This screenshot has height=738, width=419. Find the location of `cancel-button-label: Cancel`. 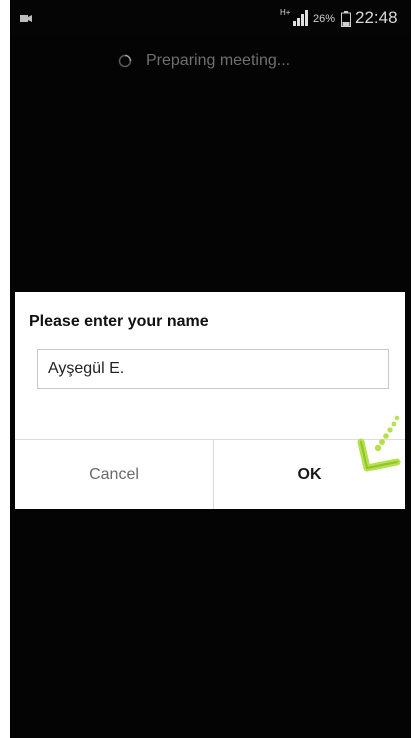

cancel-button-label: Cancel is located at coordinates (114, 474).